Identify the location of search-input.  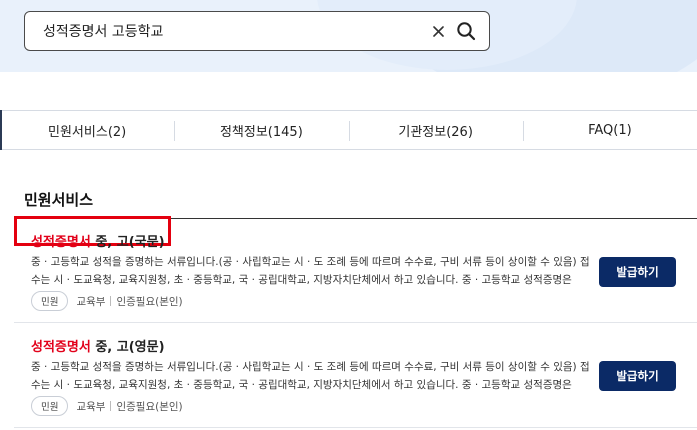
(236, 31).